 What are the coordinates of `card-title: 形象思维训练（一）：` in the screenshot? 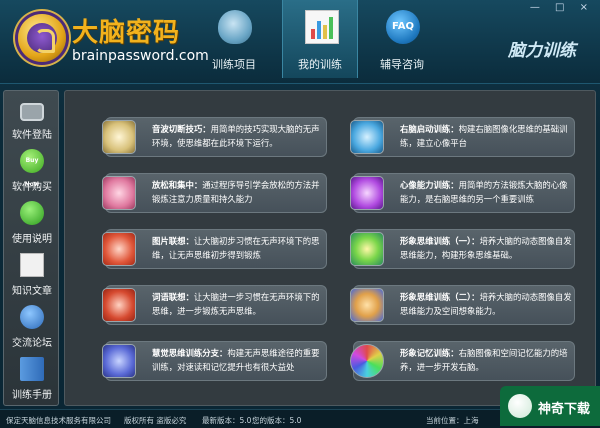 It's located at (440, 241).